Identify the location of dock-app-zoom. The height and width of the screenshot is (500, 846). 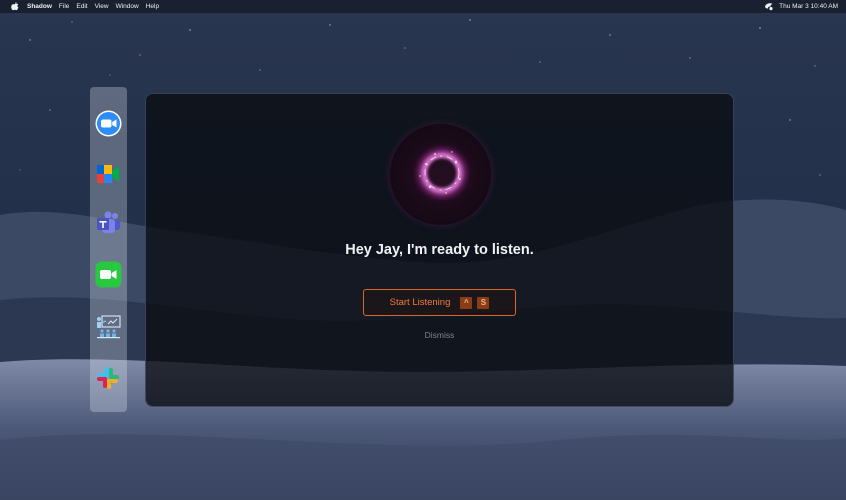
(108, 123).